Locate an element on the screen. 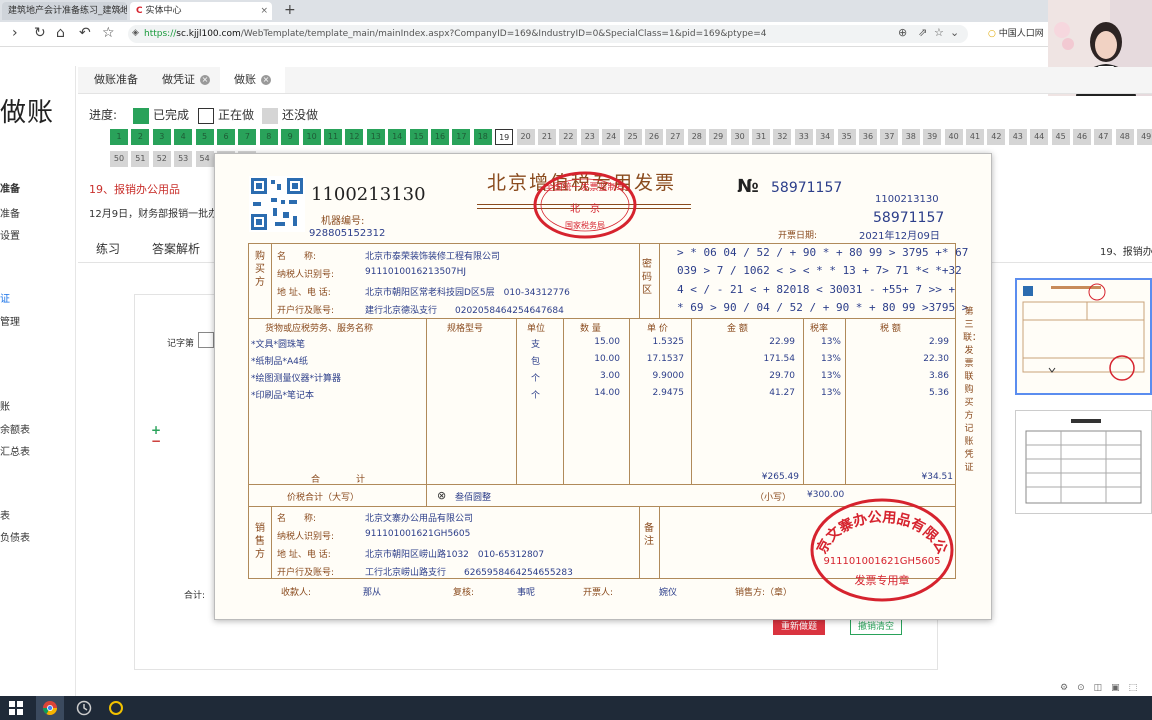 The width and height of the screenshot is (1152, 720). remove-row-button: − is located at coordinates (156, 441).